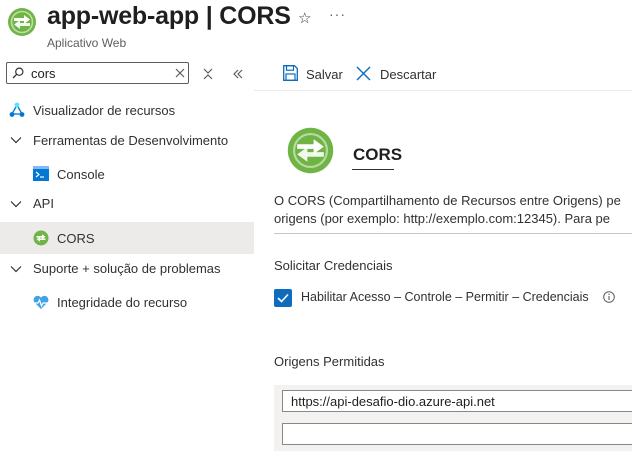 The height and width of the screenshot is (466, 632). I want to click on checkmark-icon, so click(283, 298).